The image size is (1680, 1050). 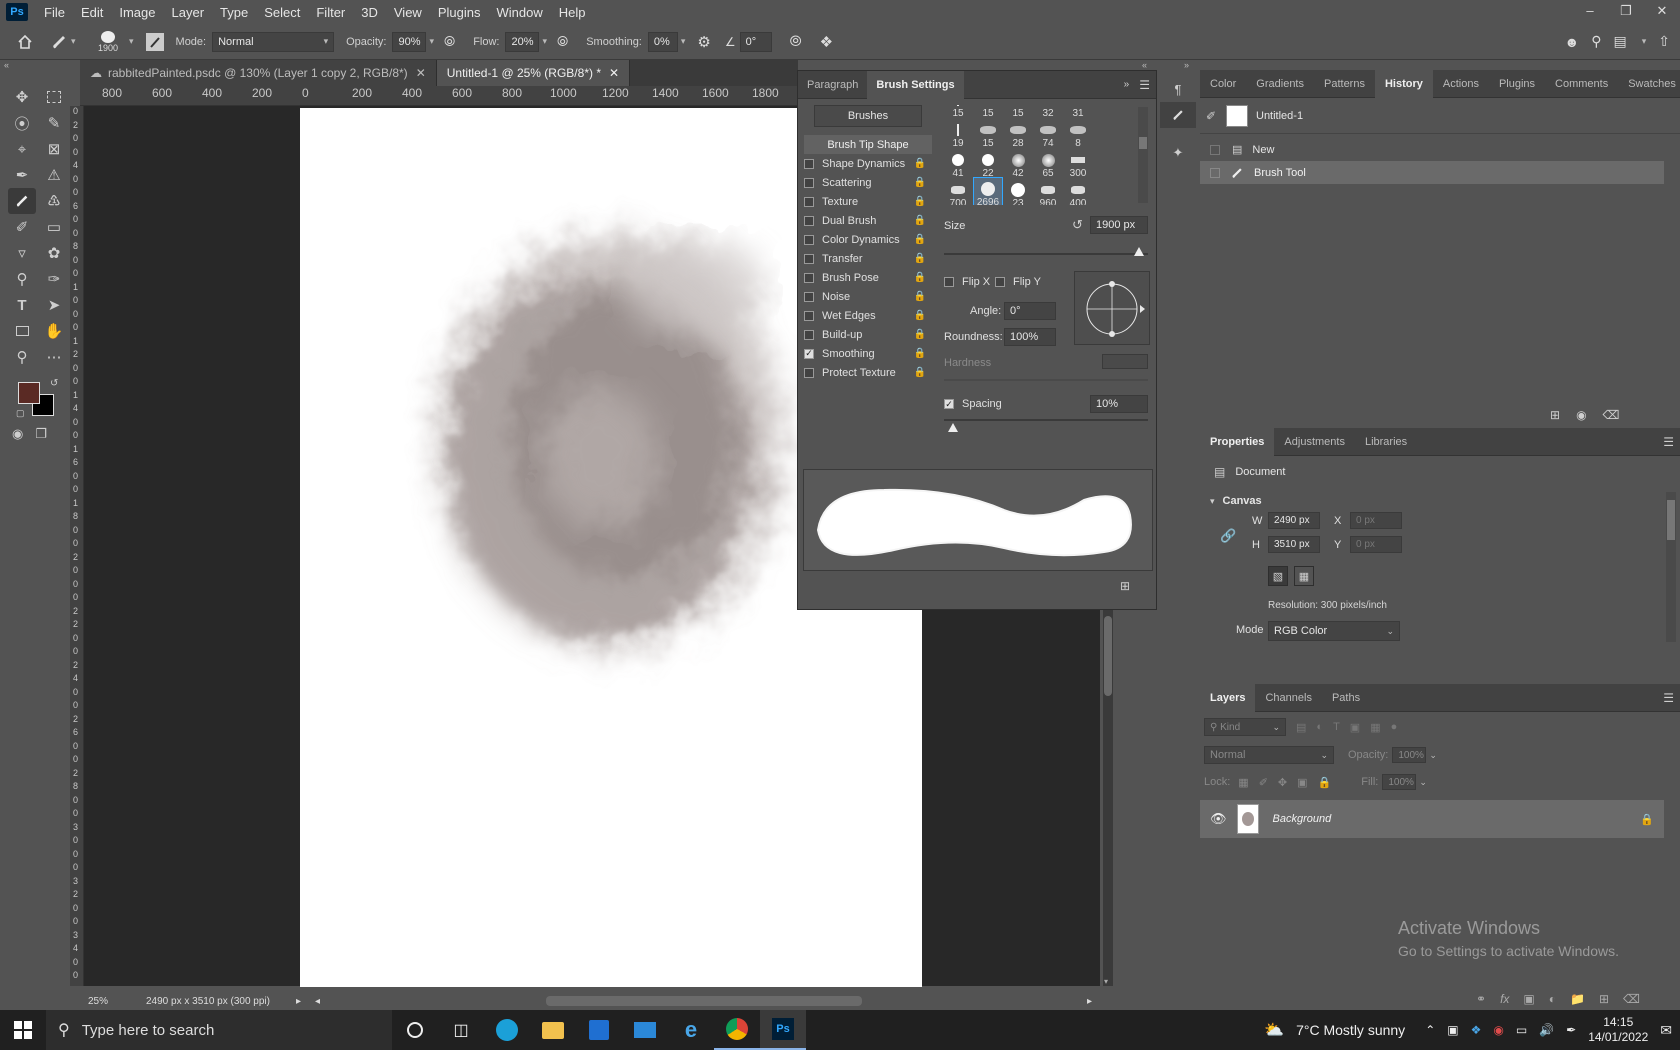 What do you see at coordinates (645, 1030) in the screenshot?
I see `mail-icon` at bounding box center [645, 1030].